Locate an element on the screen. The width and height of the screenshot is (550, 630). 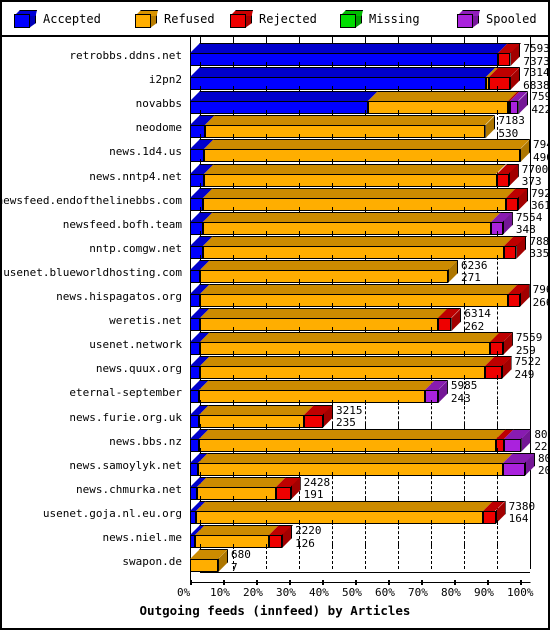
bar-value-labels: 2428 191 is located at coordinates (317, 489).